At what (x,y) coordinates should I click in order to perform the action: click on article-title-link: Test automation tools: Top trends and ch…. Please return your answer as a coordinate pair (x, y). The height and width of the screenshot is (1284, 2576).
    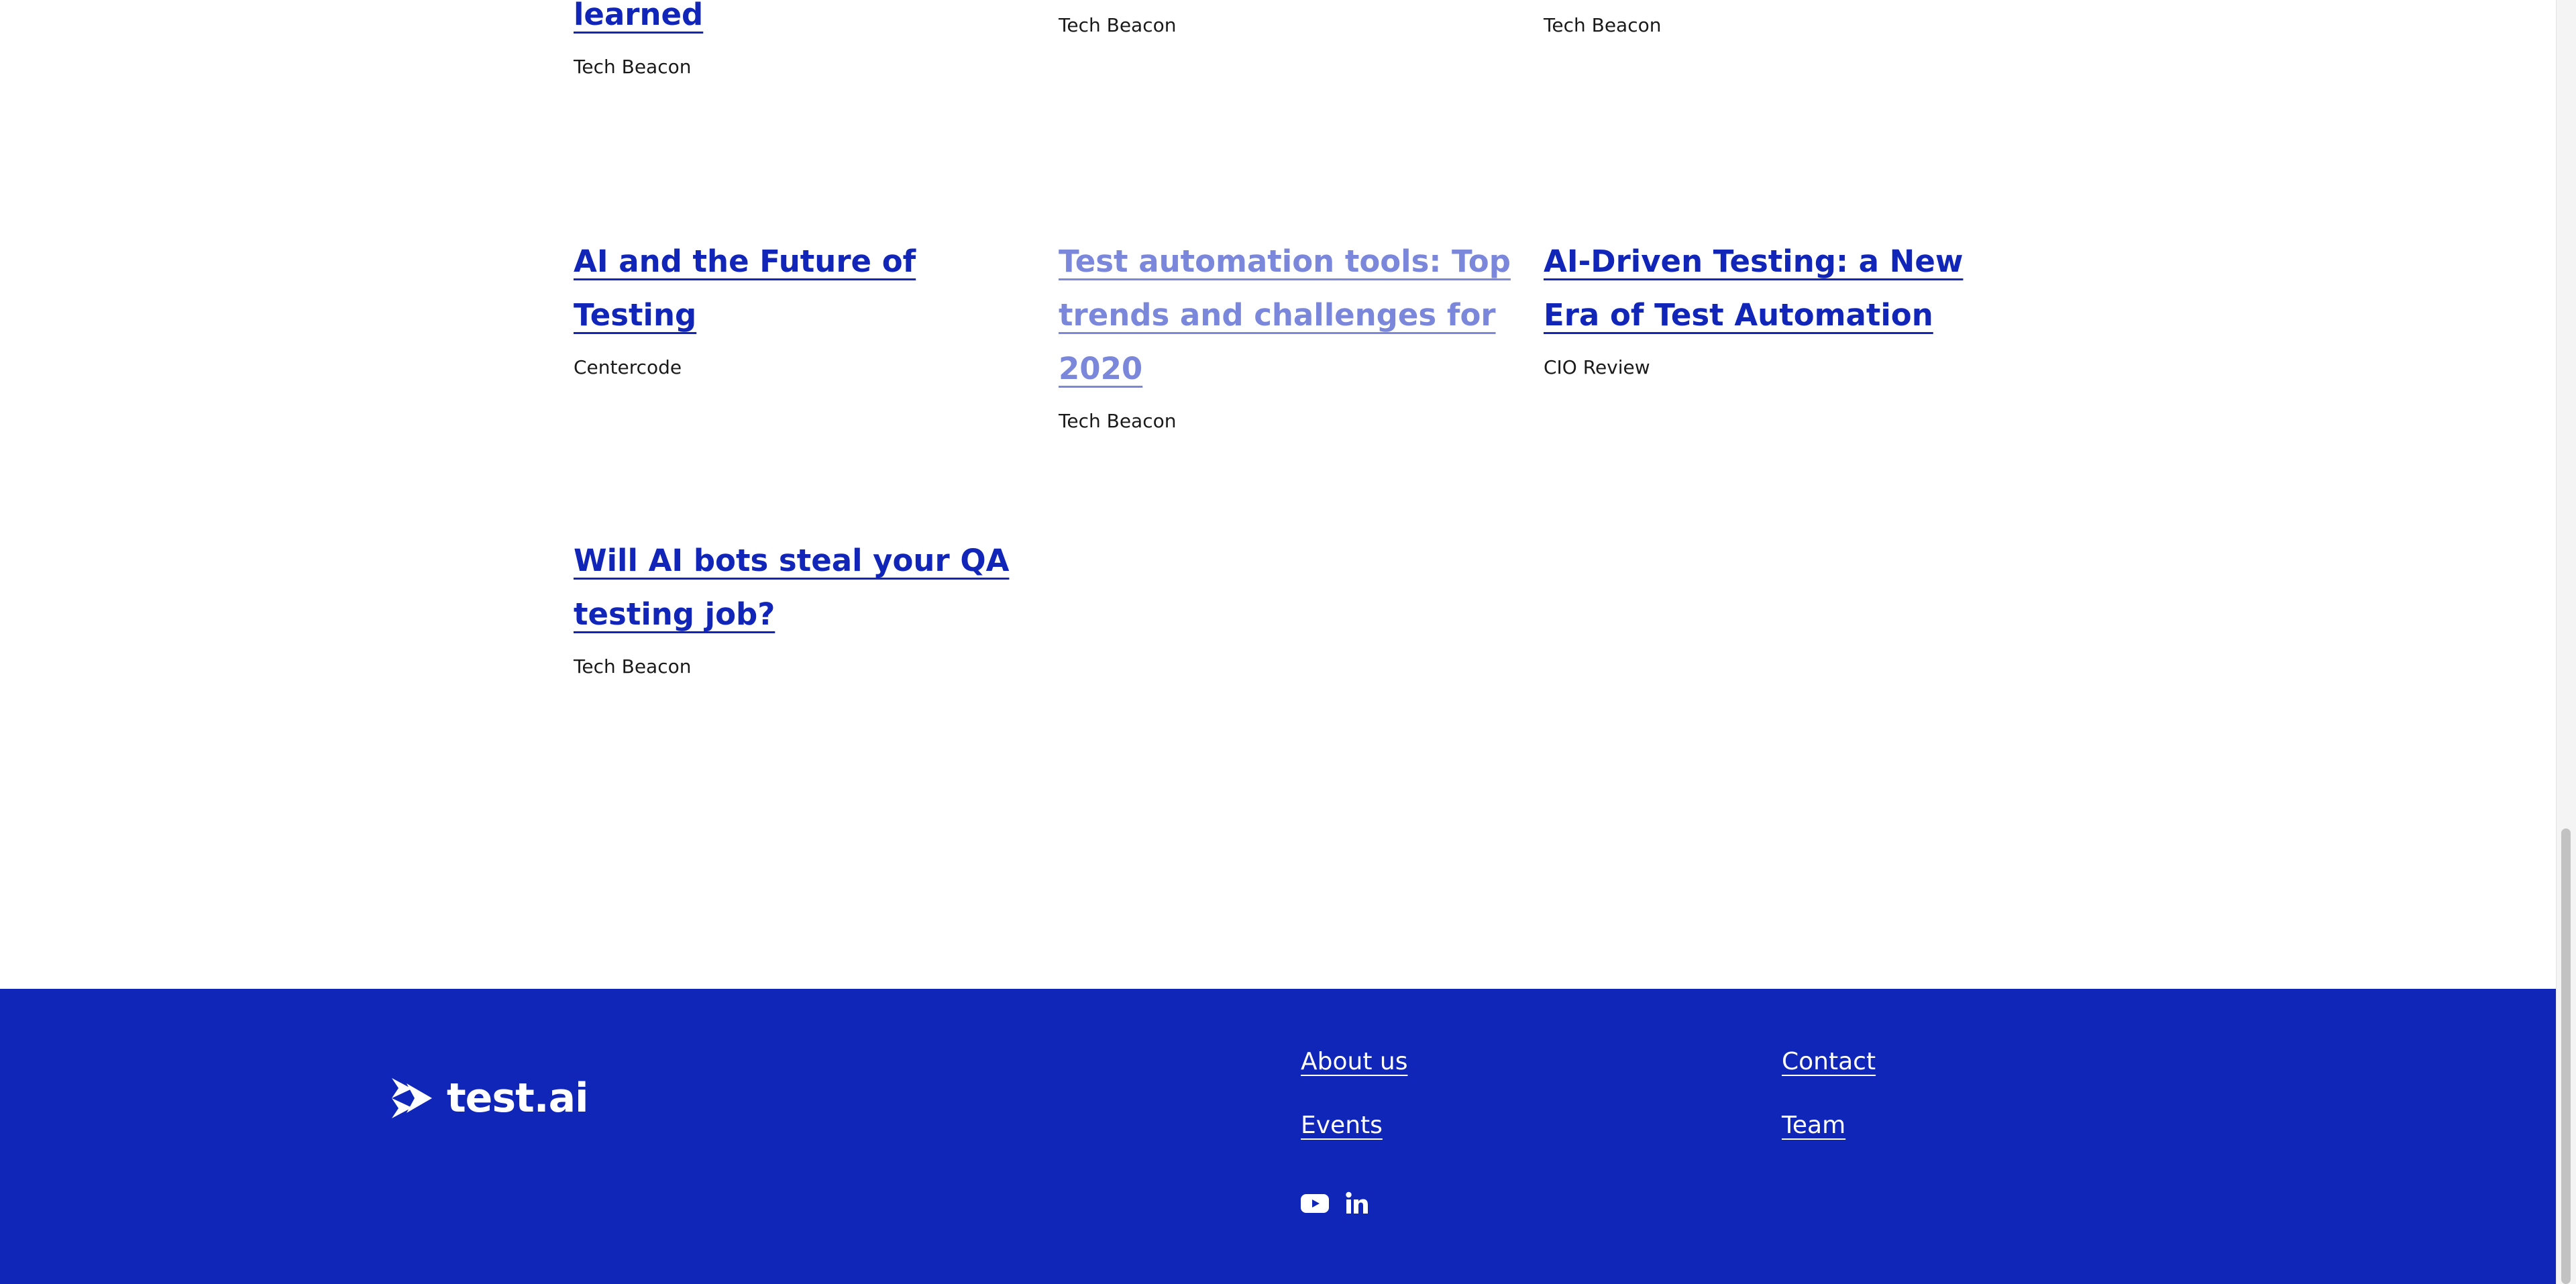
    Looking at the image, I should click on (1285, 315).